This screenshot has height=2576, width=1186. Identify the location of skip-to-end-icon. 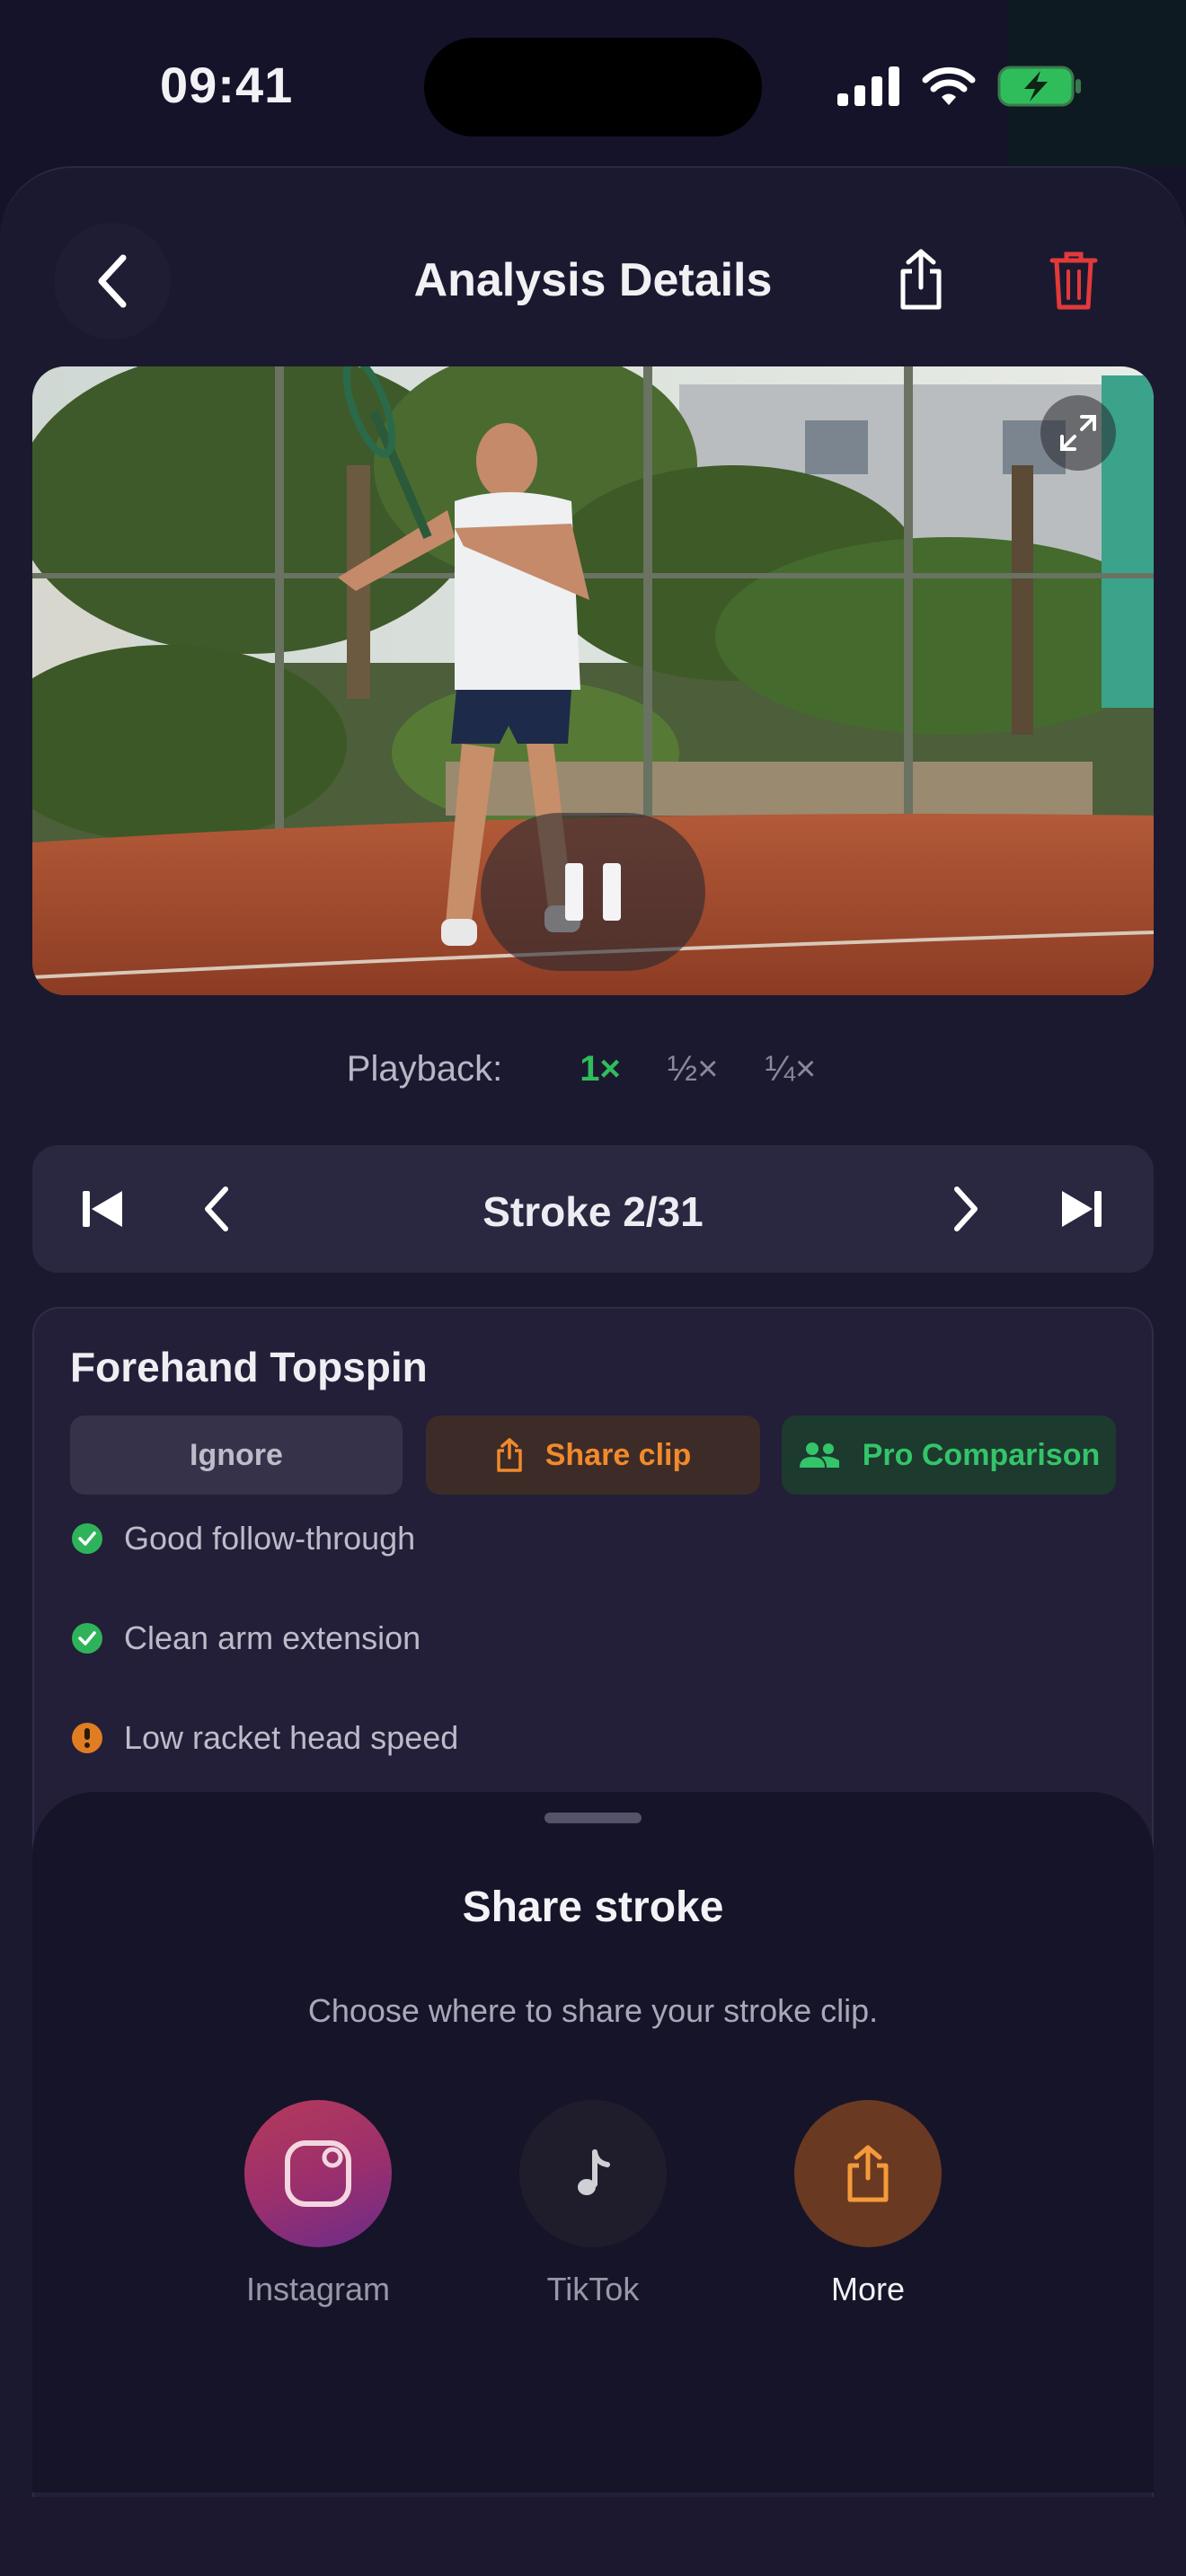
(1082, 1209).